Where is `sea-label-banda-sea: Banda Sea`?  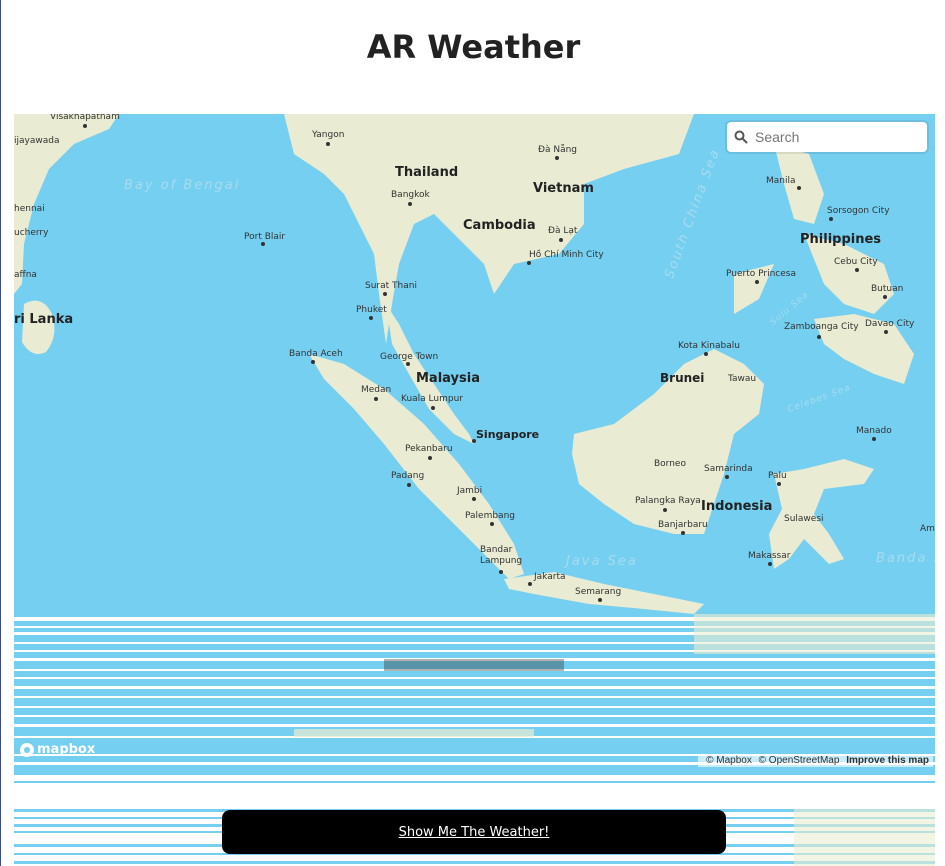 sea-label-banda-sea: Banda Sea is located at coordinates (905, 558).